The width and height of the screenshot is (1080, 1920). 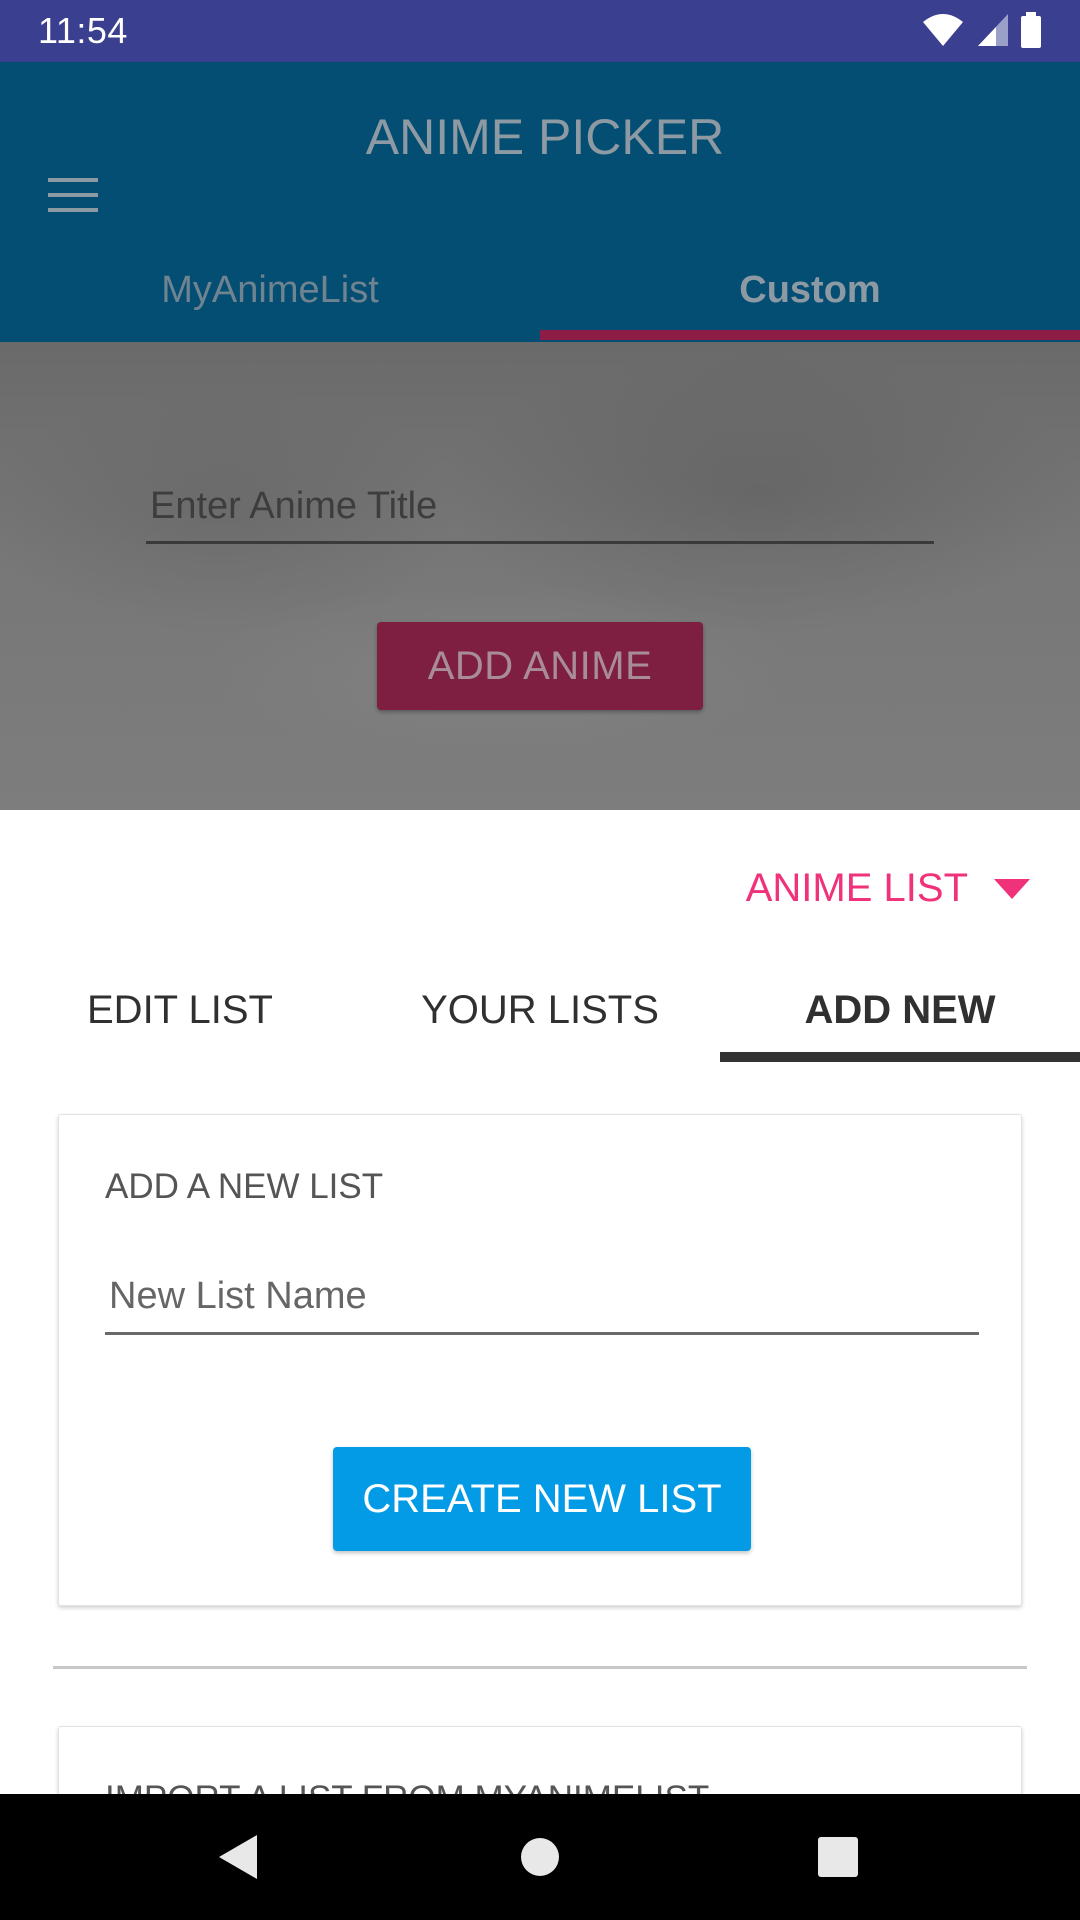 I want to click on divider, so click(x=540, y=1667).